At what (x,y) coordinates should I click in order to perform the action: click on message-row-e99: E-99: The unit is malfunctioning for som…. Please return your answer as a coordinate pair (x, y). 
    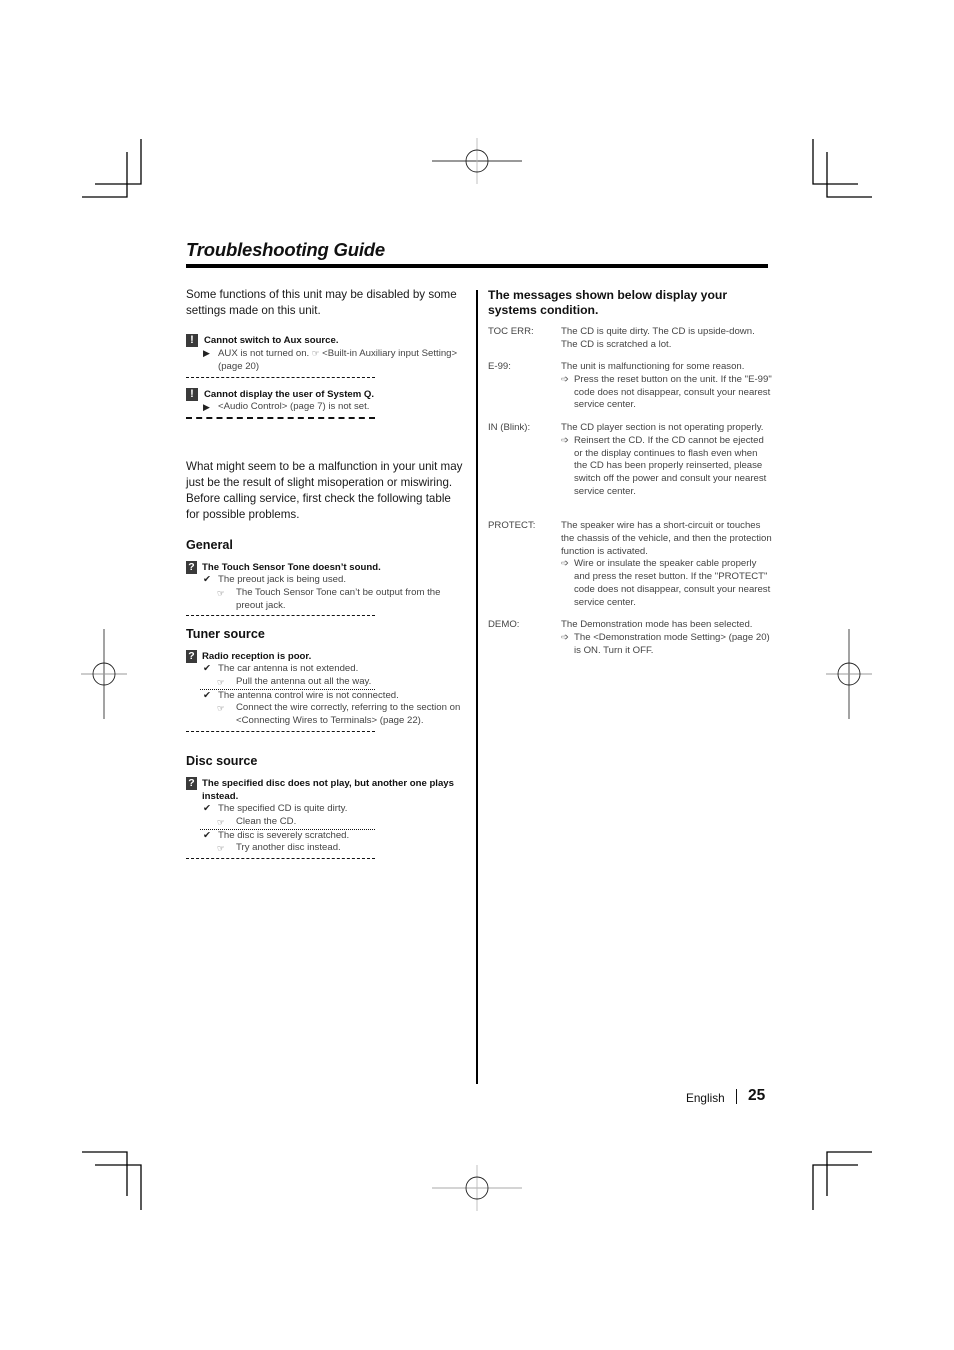
    Looking at the image, I should click on (630, 386).